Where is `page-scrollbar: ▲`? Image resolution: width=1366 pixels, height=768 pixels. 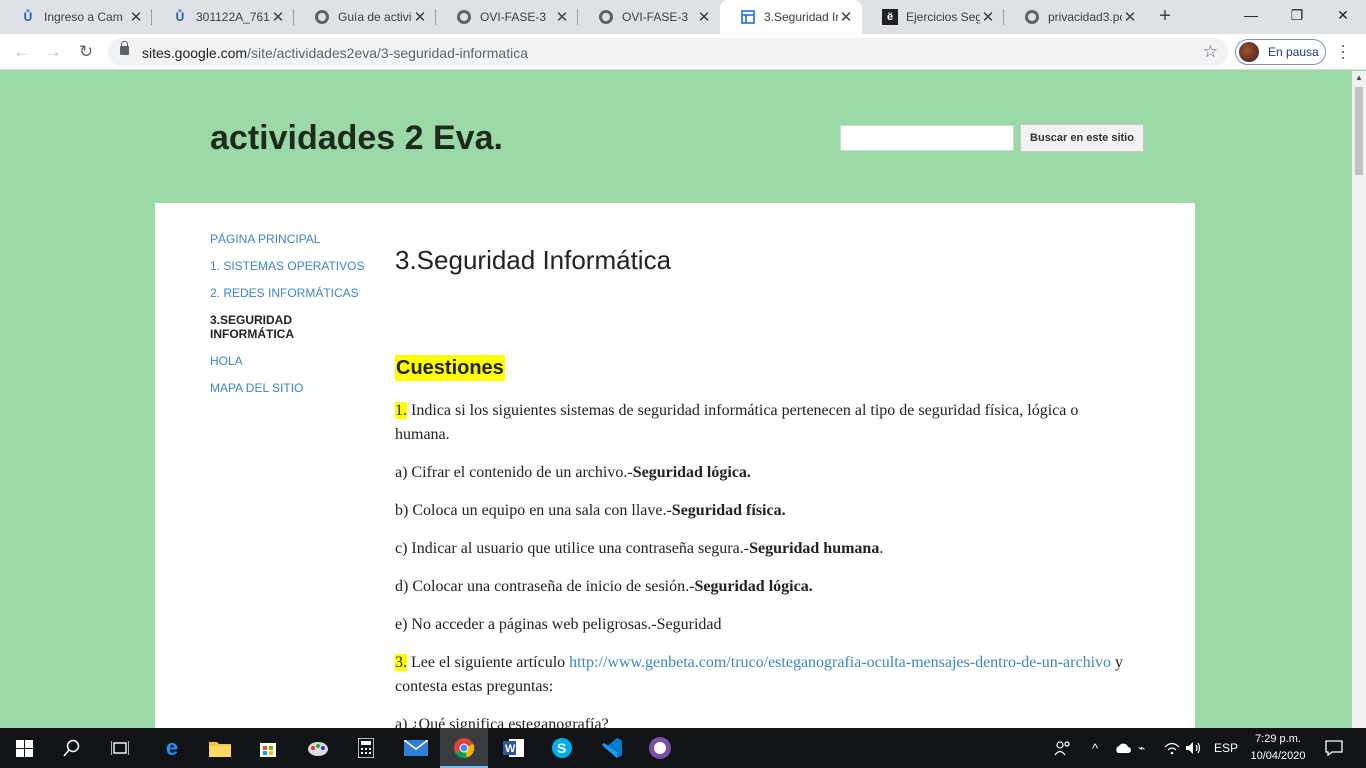
page-scrollbar: ▲ is located at coordinates (1359, 399).